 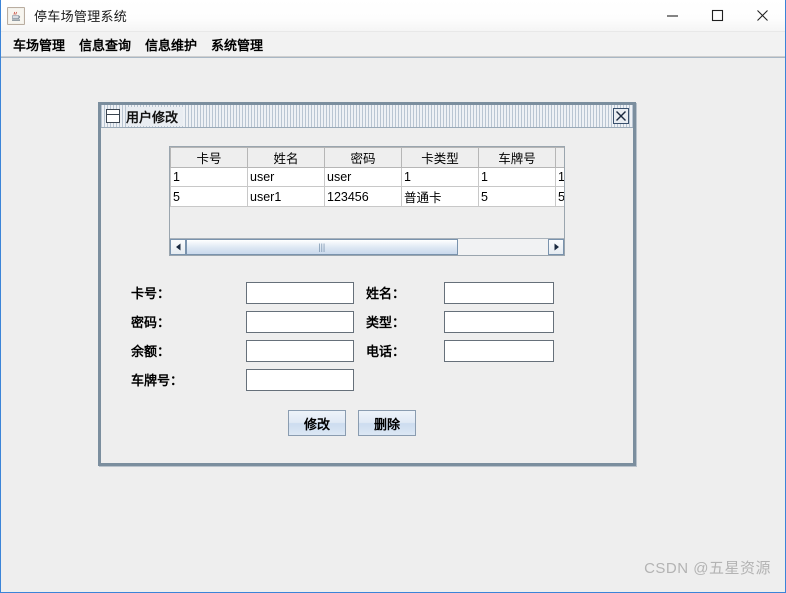 What do you see at coordinates (39, 44) in the screenshot?
I see `menu-item-parking-management: 车场管理` at bounding box center [39, 44].